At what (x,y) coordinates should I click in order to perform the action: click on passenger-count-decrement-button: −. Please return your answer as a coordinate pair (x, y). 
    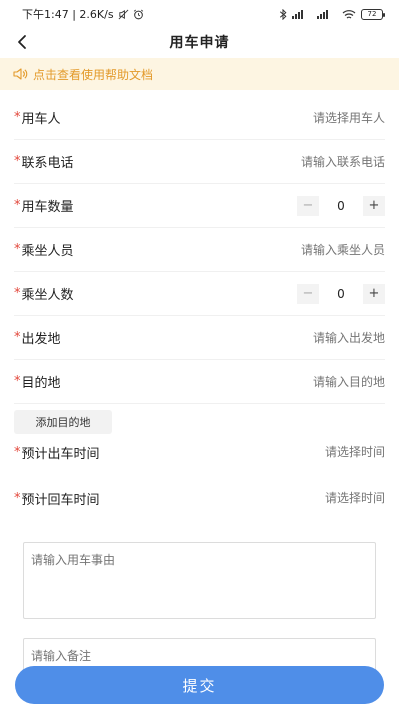
    Looking at the image, I should click on (308, 293).